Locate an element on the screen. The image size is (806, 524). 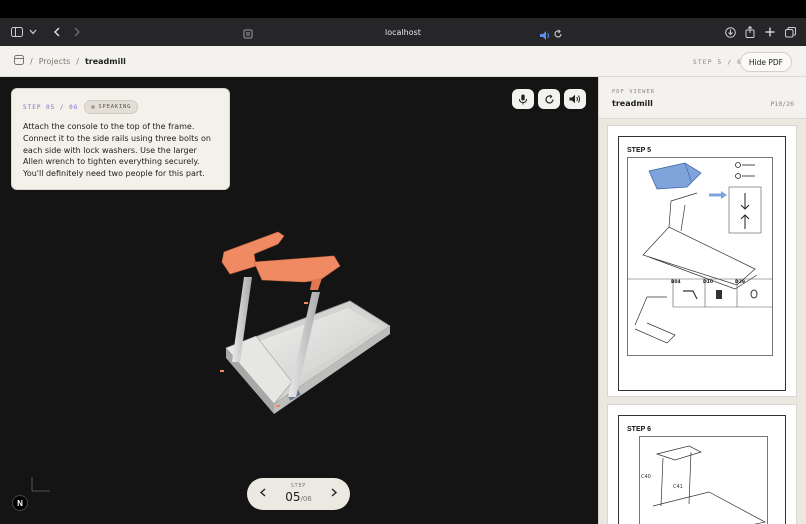
url-text: localhost is located at coordinates (403, 32).